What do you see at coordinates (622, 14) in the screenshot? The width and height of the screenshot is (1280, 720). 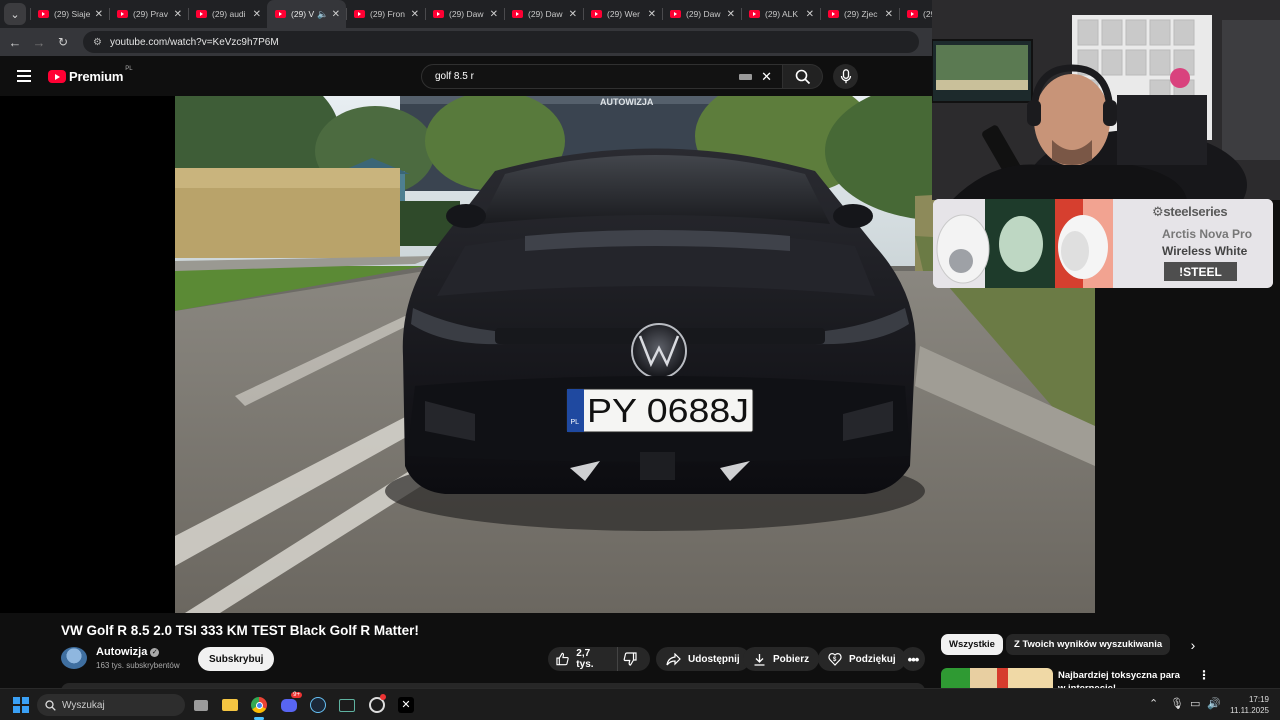 I see `browser-tab: (29) Wer ✕` at bounding box center [622, 14].